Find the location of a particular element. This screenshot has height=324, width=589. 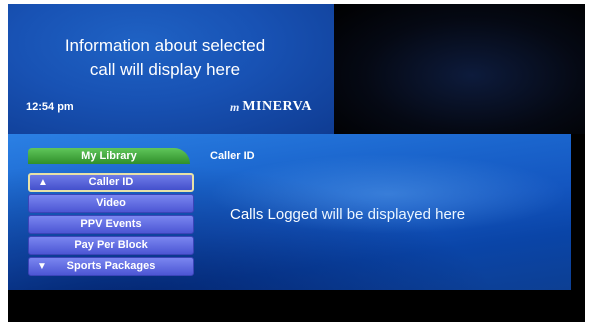

minerva-logo-mark: m is located at coordinates (235, 106).